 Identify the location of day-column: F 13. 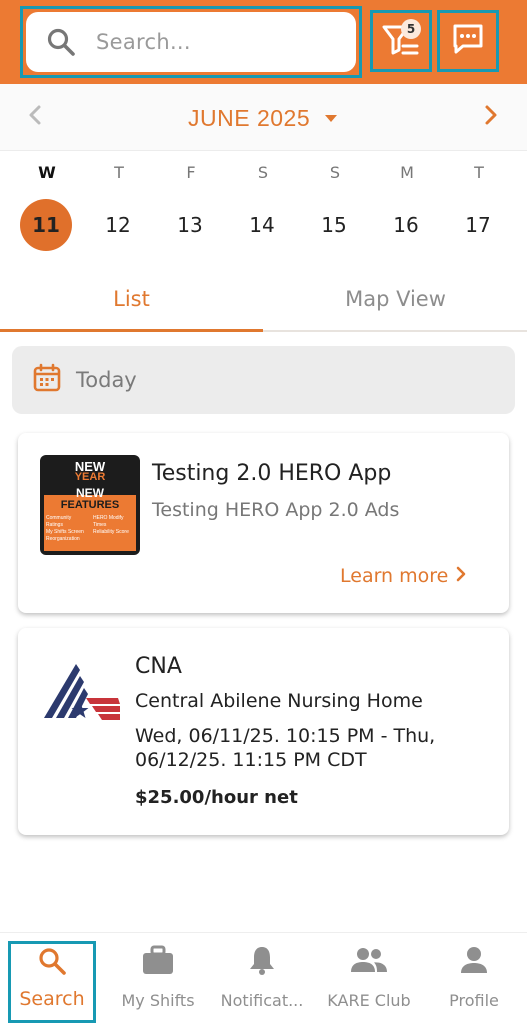
(191, 207).